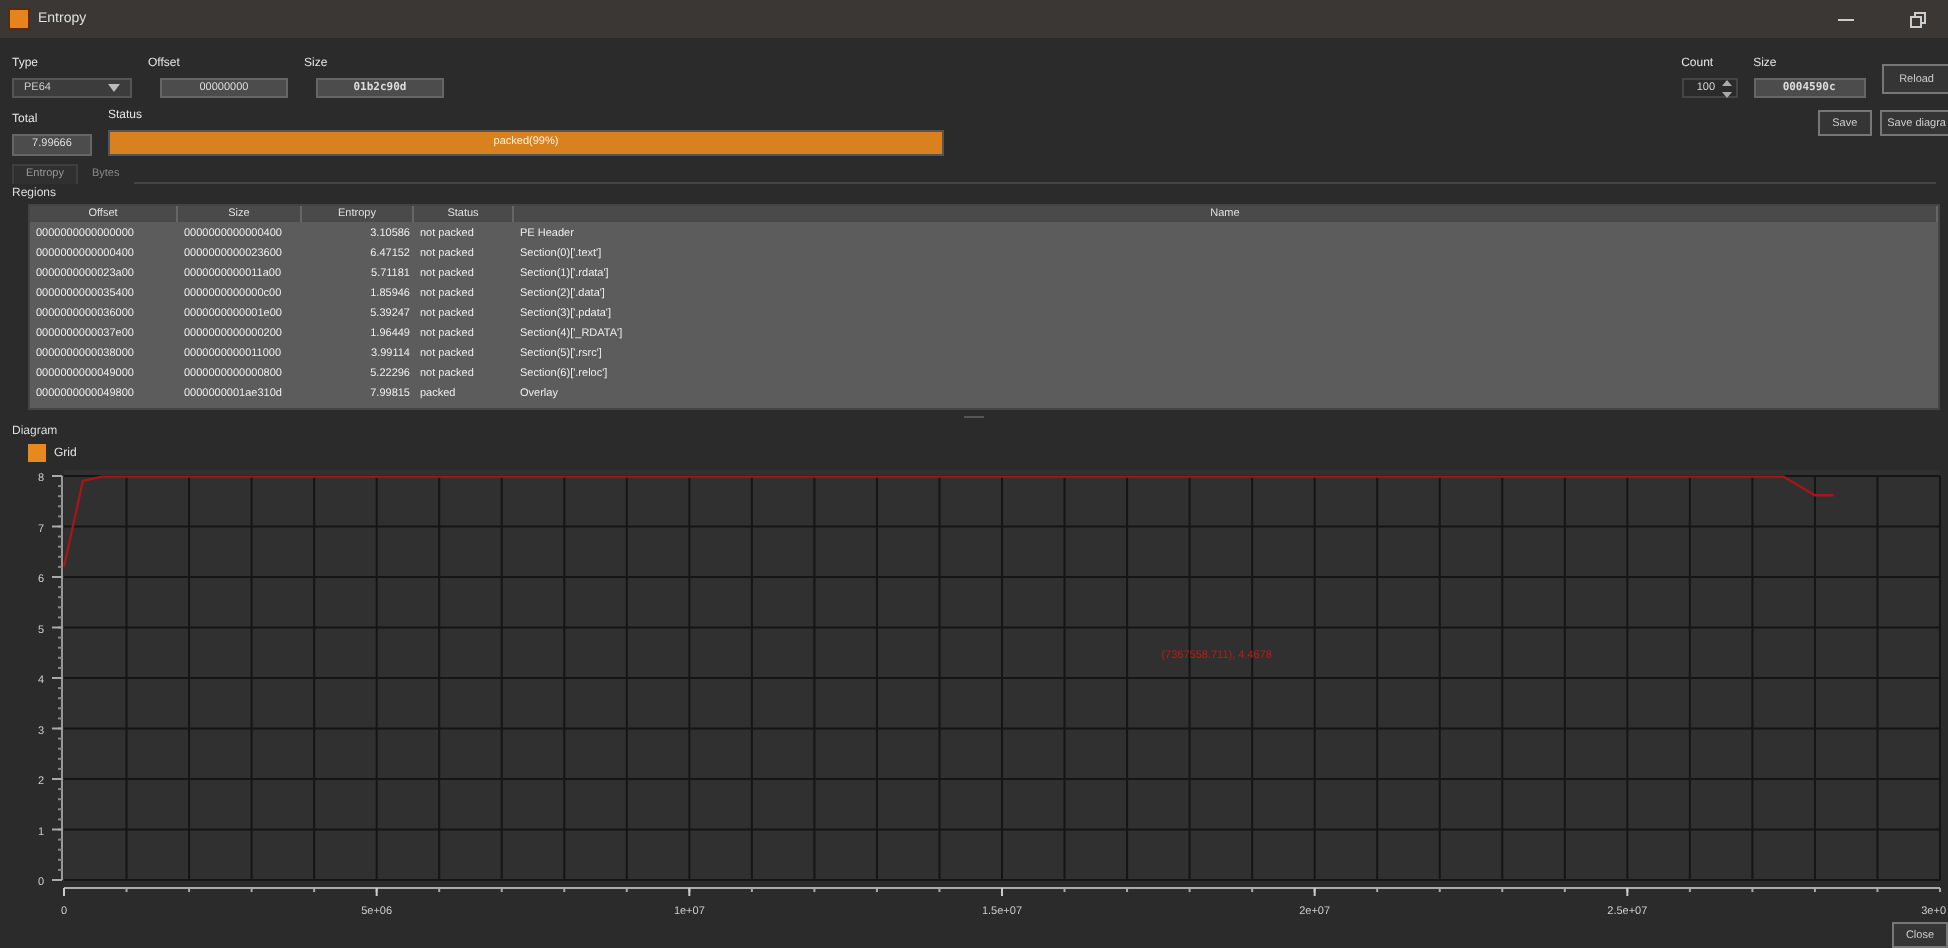  I want to click on app-icon, so click(19, 19).